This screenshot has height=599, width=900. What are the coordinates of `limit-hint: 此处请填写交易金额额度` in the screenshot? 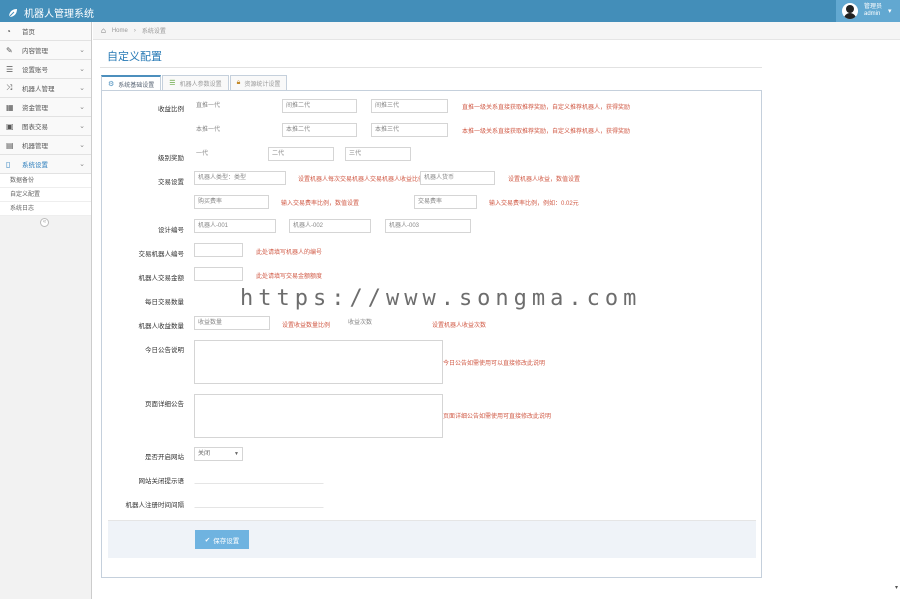 It's located at (289, 277).